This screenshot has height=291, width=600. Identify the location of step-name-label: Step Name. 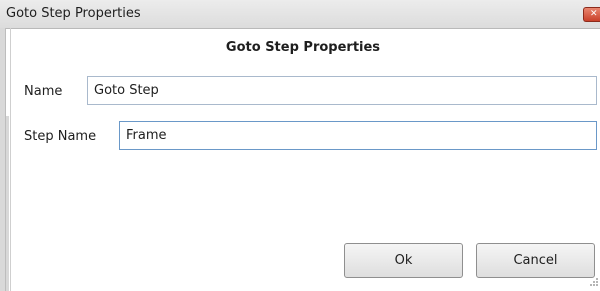
(60, 136).